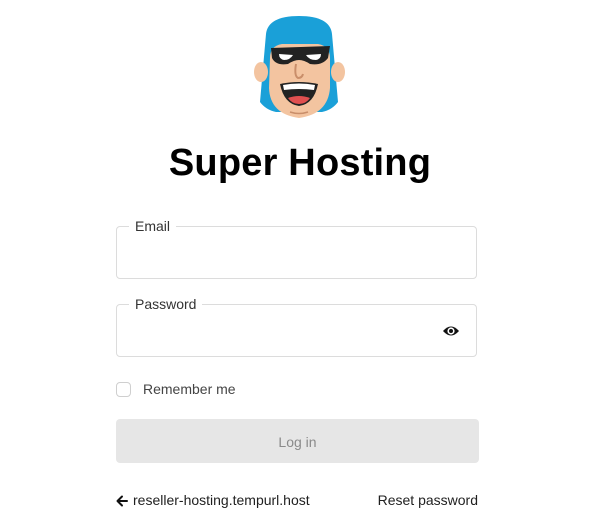 The image size is (600, 532). I want to click on back-to-site-link: reseller-hosting.tempurl.host, so click(213, 500).